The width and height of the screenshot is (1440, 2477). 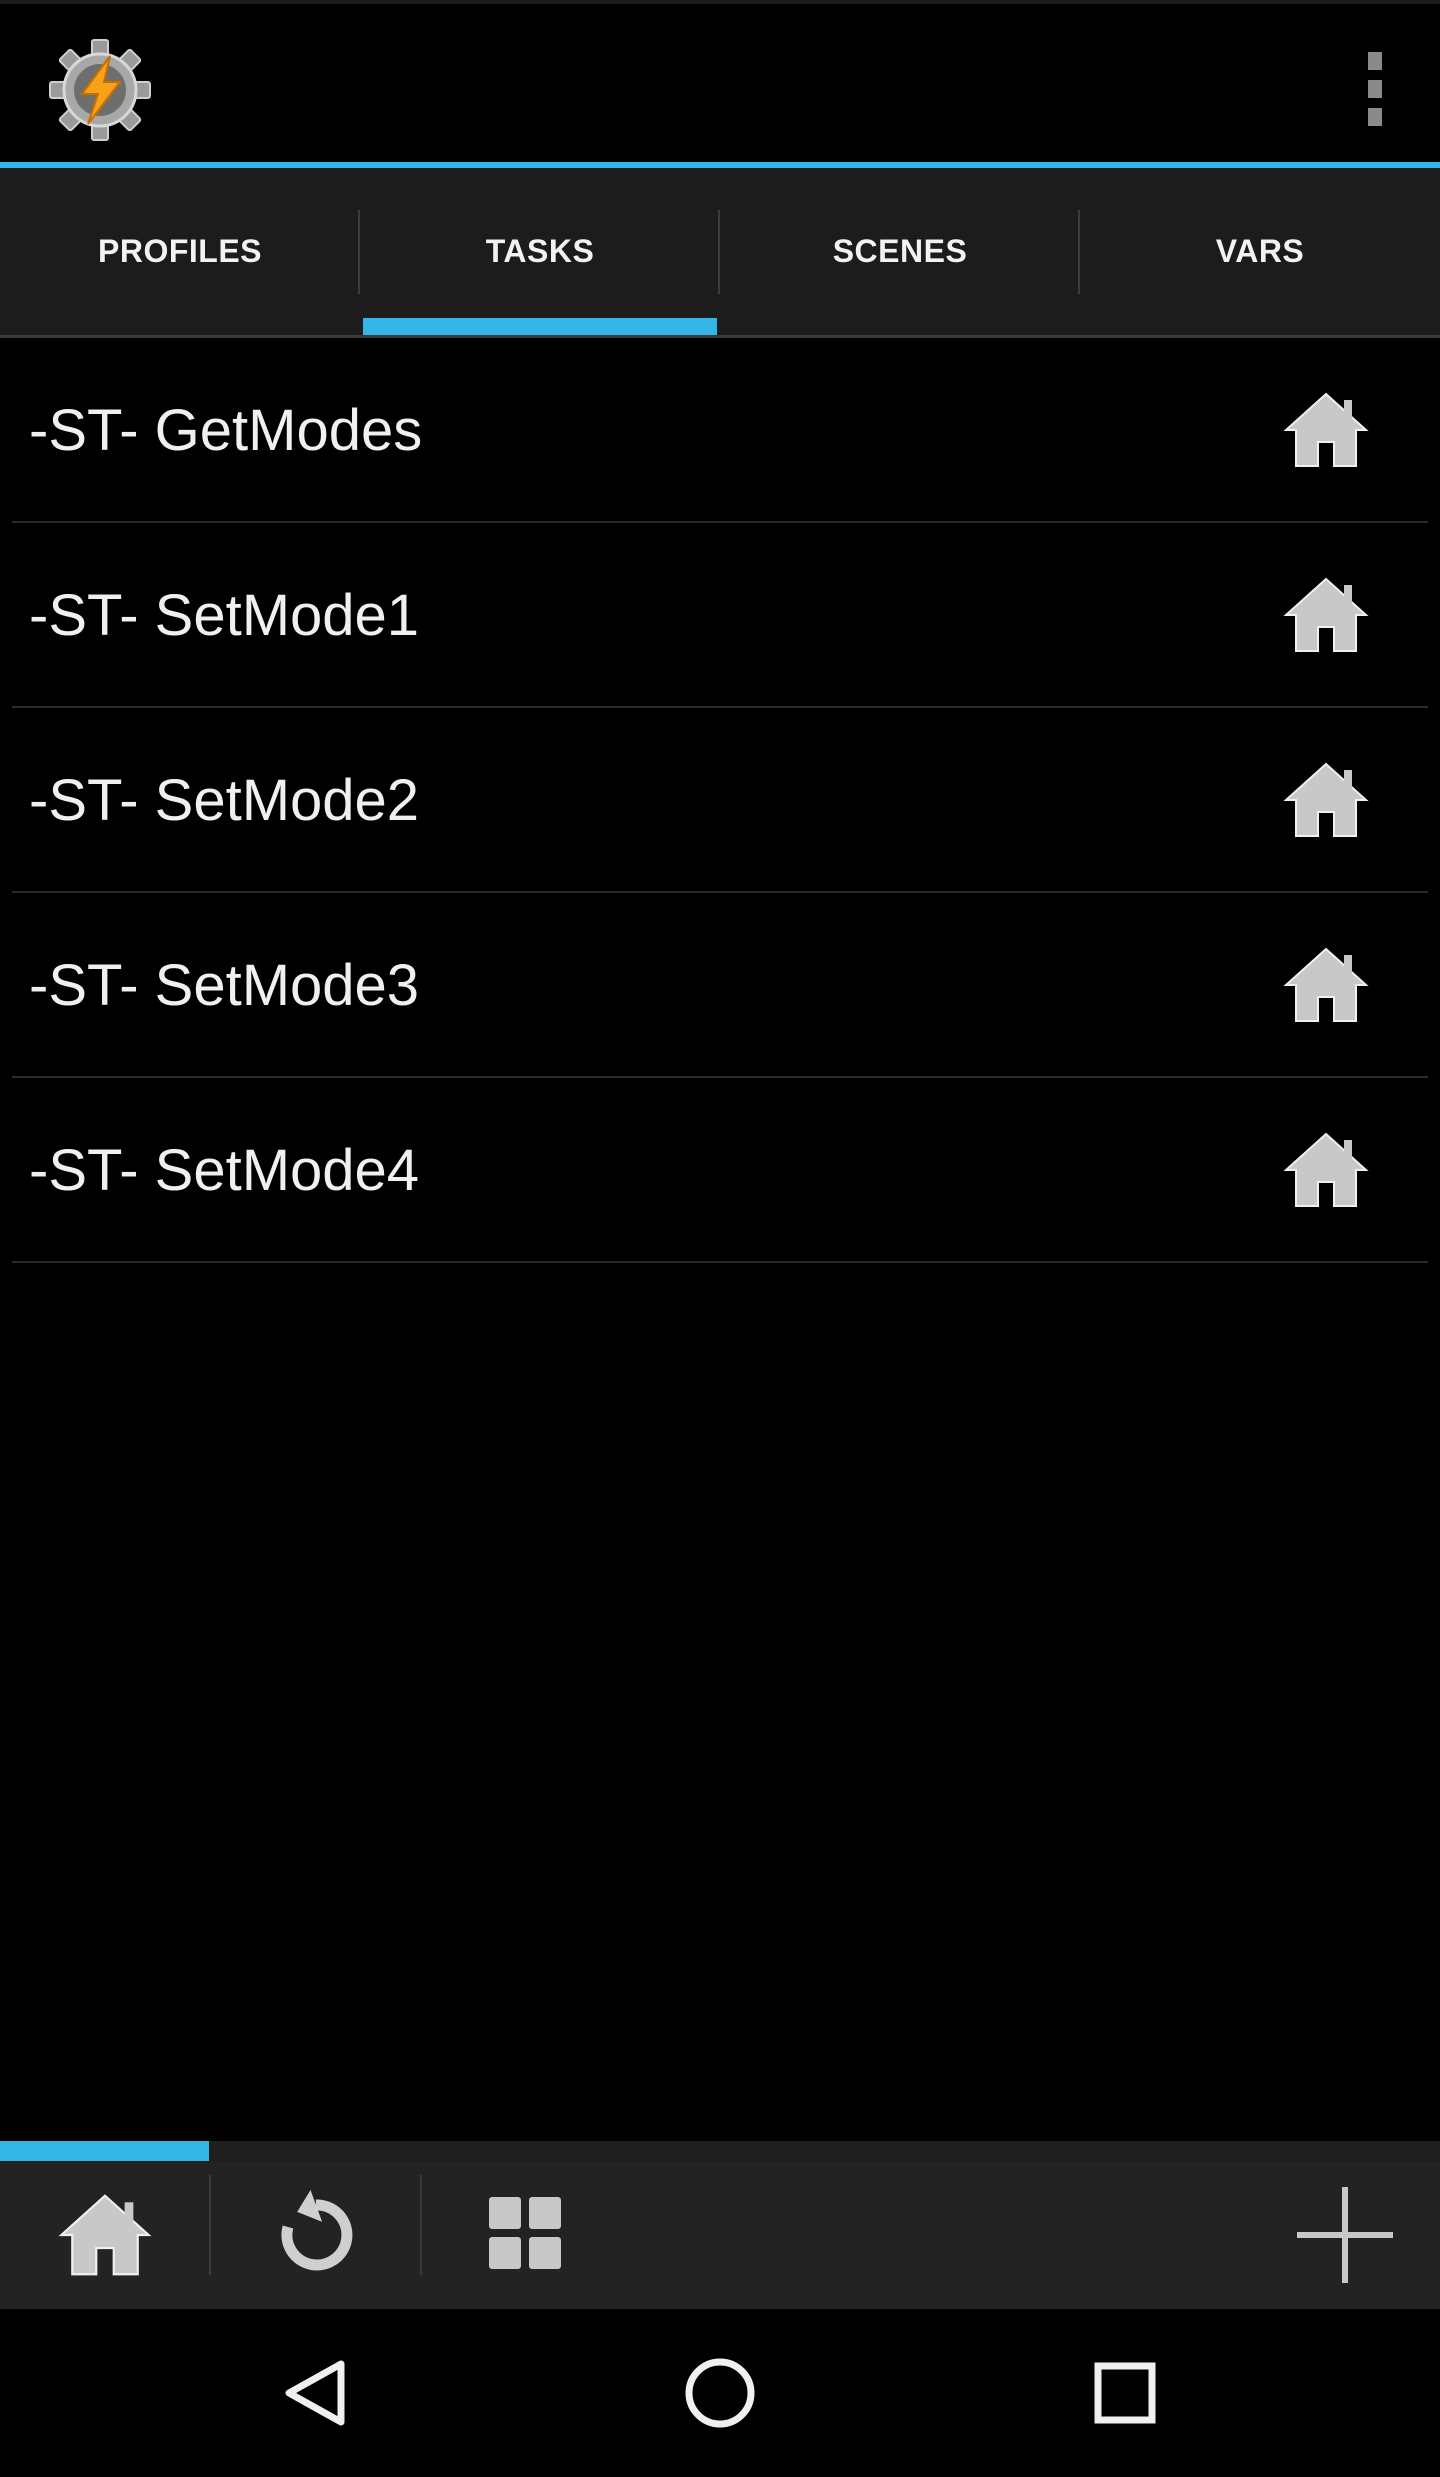 I want to click on tab-selected-indicator, so click(x=540, y=326).